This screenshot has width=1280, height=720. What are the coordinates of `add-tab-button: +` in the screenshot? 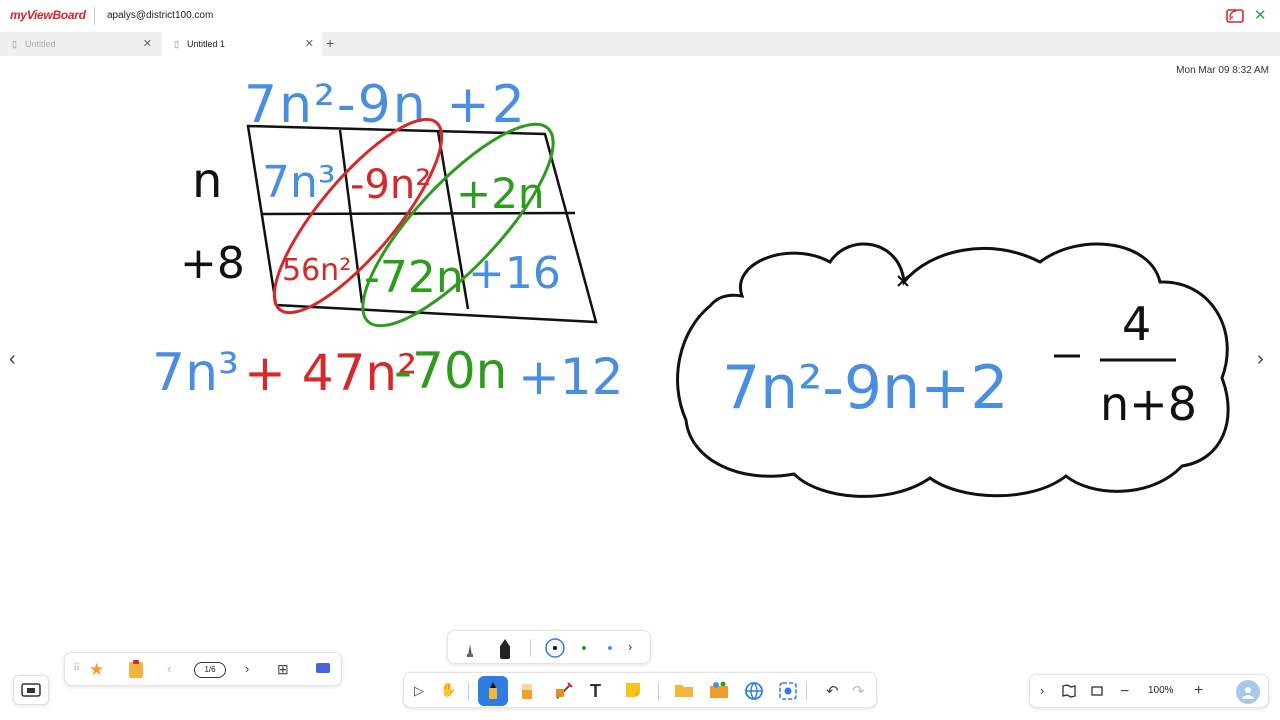 It's located at (330, 43).